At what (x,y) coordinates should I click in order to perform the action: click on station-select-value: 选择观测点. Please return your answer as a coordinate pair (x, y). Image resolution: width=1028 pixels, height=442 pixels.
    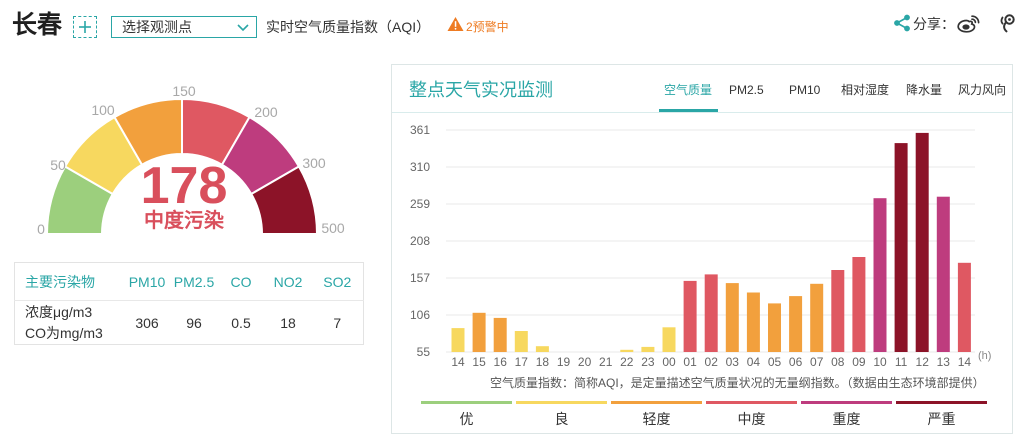
    Looking at the image, I should click on (157, 27).